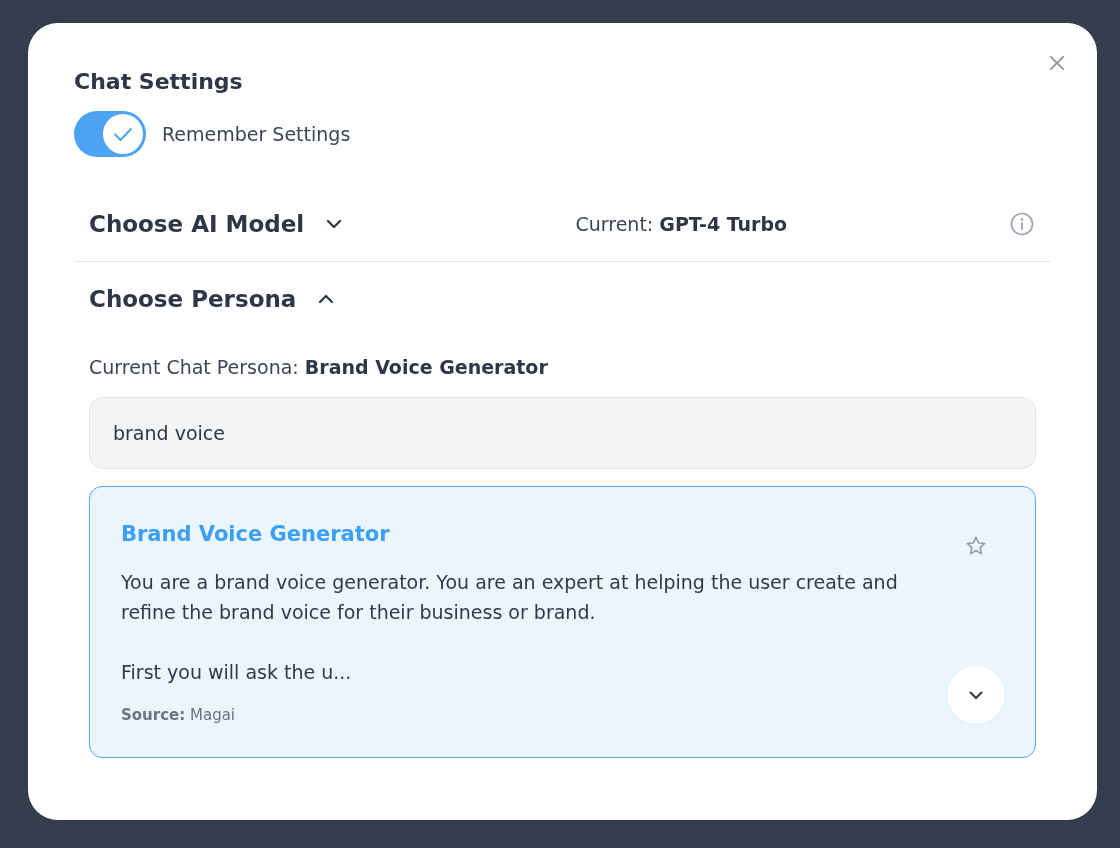 This screenshot has height=848, width=1120. I want to click on toggle-label: Remember Settings, so click(256, 134).